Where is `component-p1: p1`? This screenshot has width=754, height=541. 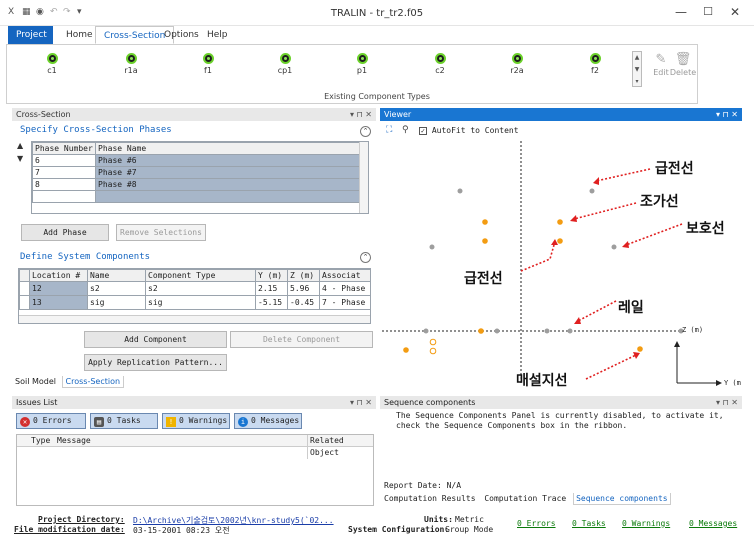 component-p1: p1 is located at coordinates (362, 64).